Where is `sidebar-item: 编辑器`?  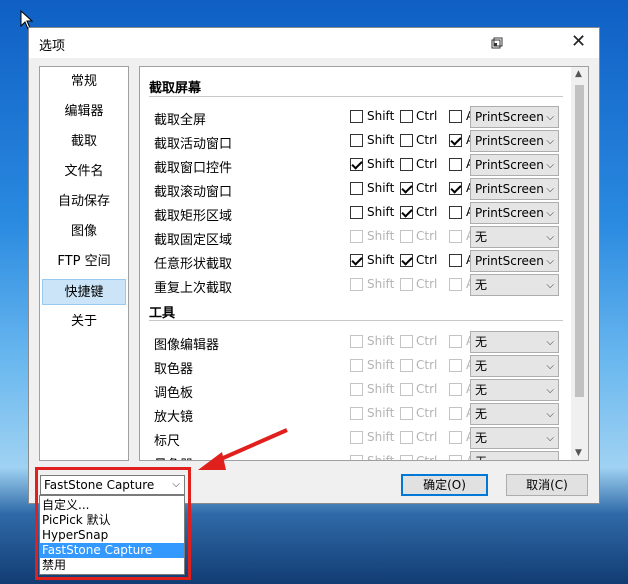
sidebar-item: 编辑器 is located at coordinates (84, 112).